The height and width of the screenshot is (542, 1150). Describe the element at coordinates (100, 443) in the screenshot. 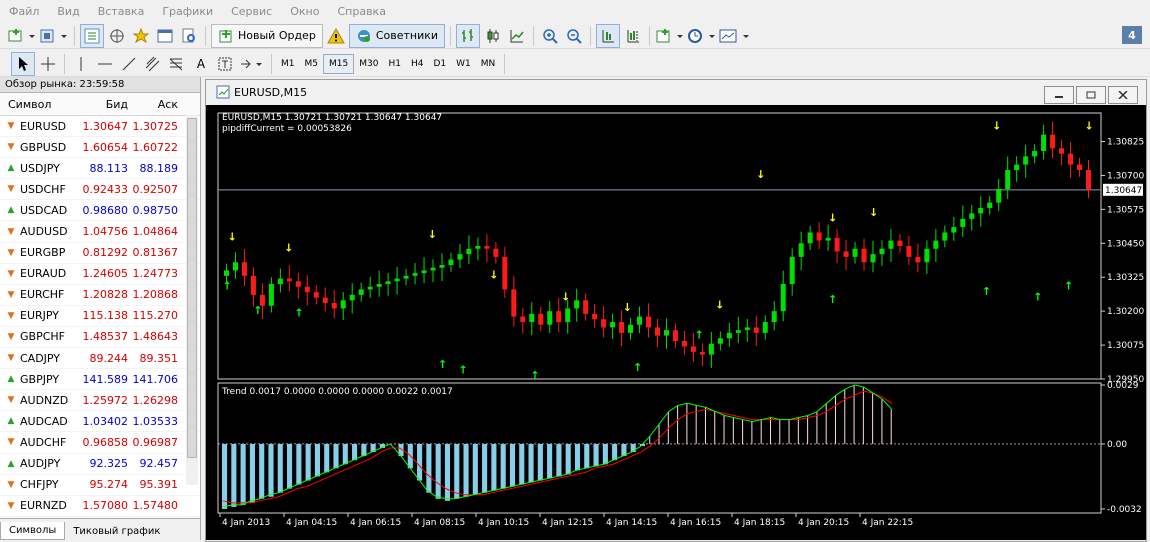

I see `market-watch-row: ▼ AUDCHF 0.96858 0.96987` at that location.